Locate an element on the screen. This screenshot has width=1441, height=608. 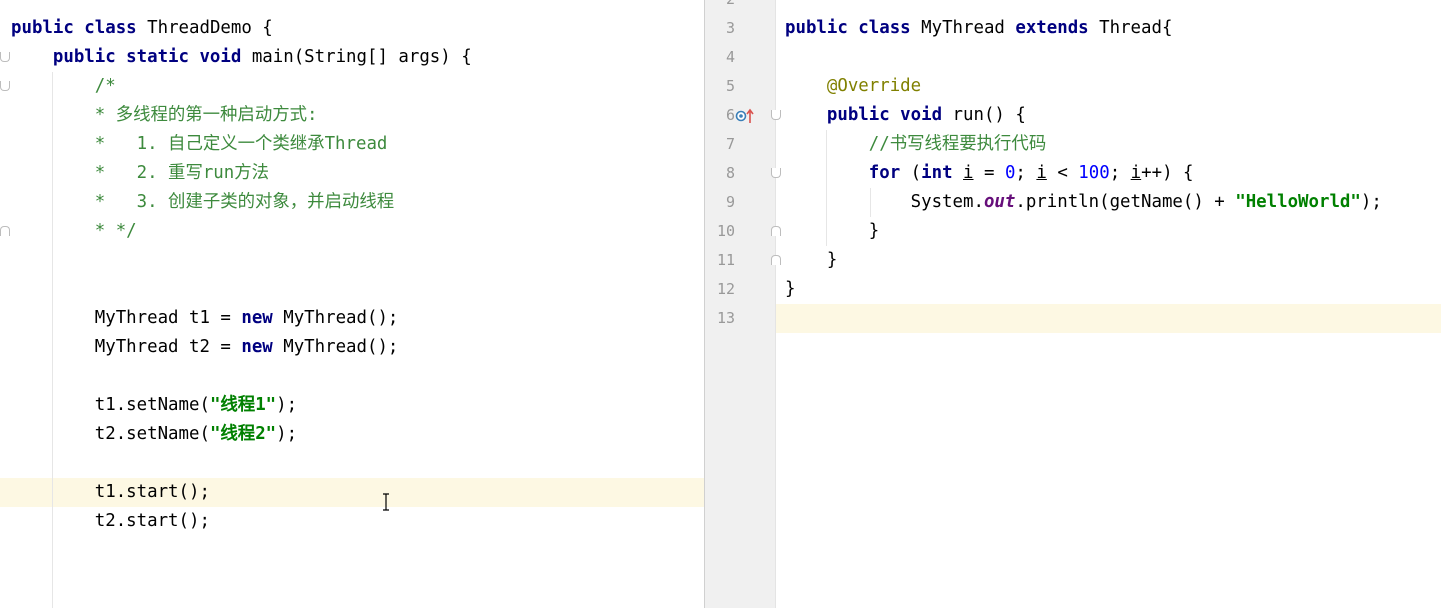
code-line: /* is located at coordinates (63, 86).